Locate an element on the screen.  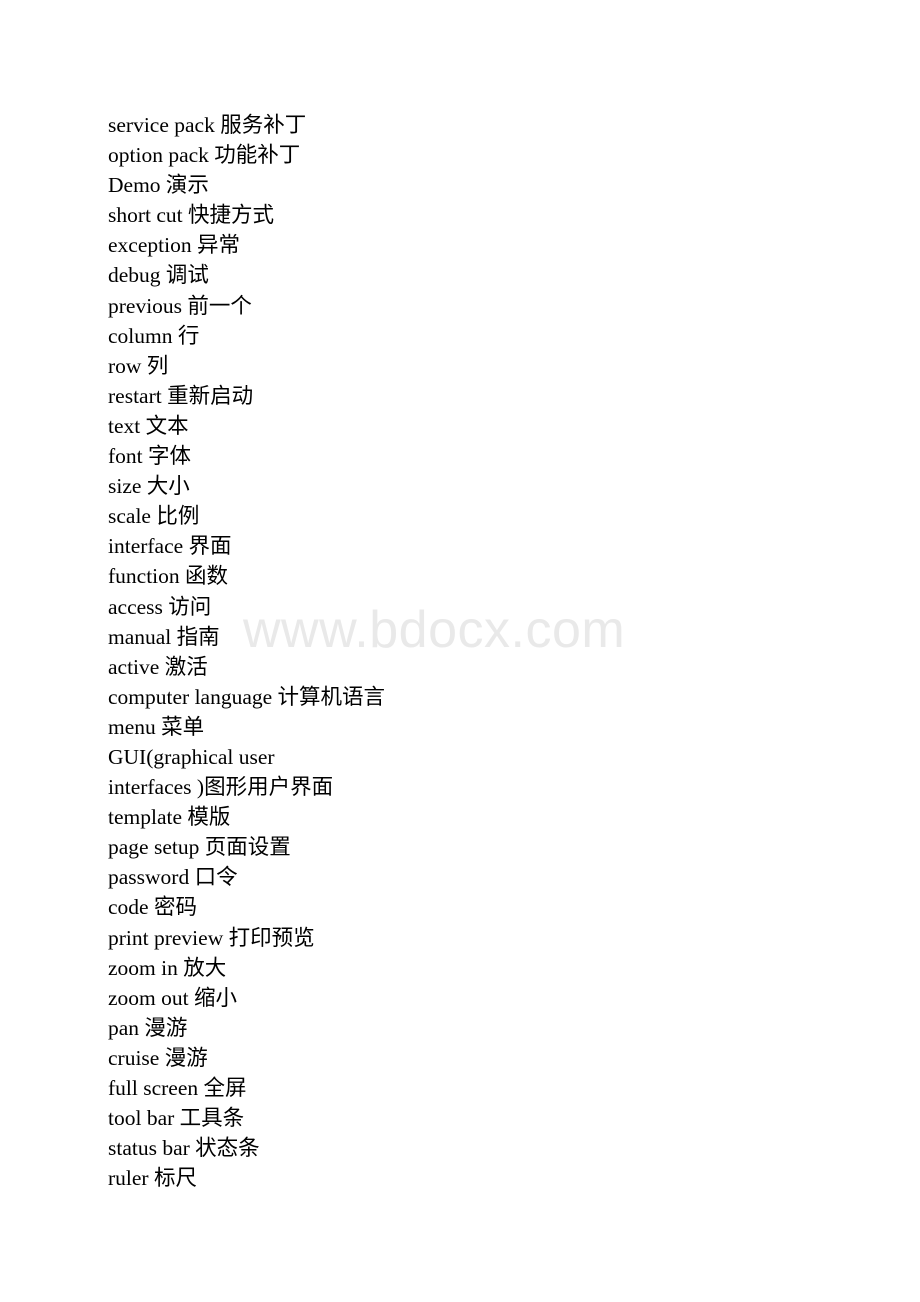
glossary-entry: row 列 is located at coordinates (138, 365).